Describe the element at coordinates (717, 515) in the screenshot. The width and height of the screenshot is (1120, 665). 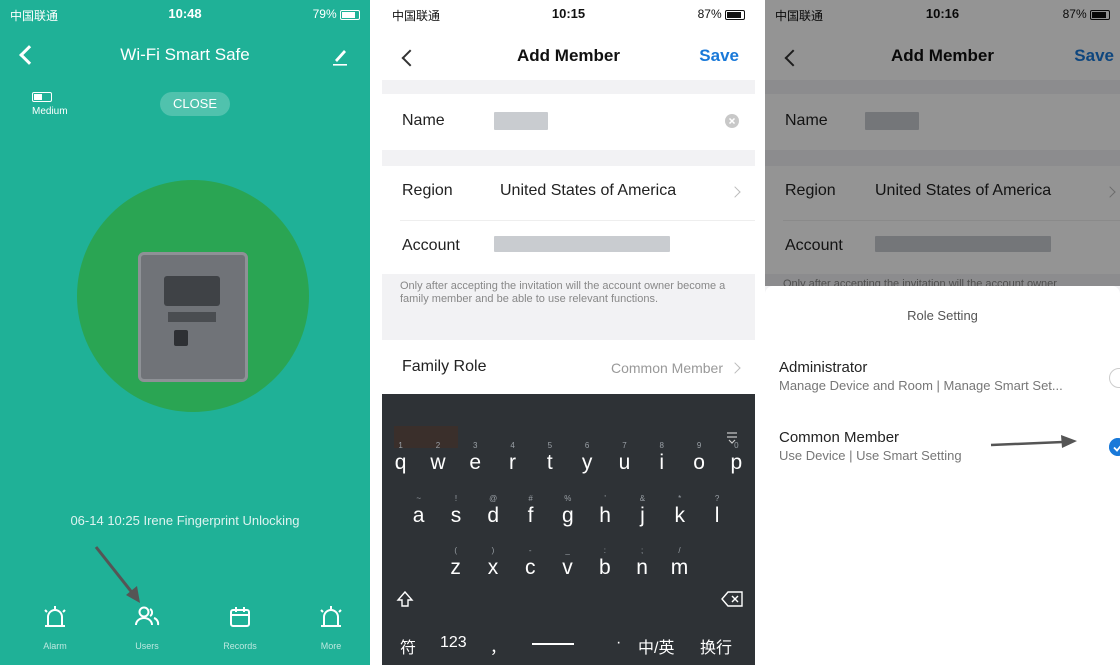
I see `key-label: l` at that location.